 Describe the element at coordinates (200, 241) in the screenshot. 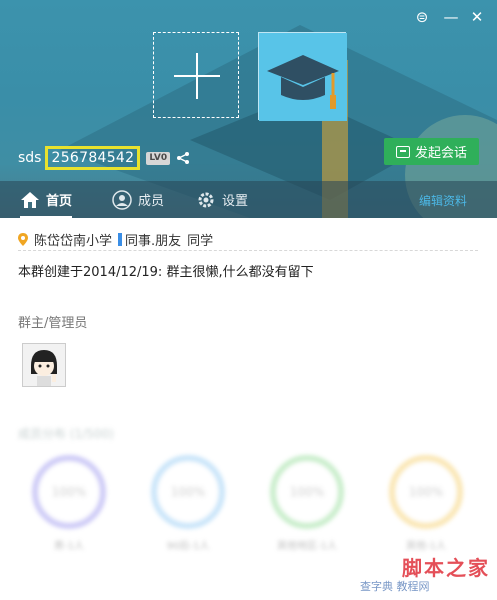

I see `group-tag-extra: 同学` at that location.